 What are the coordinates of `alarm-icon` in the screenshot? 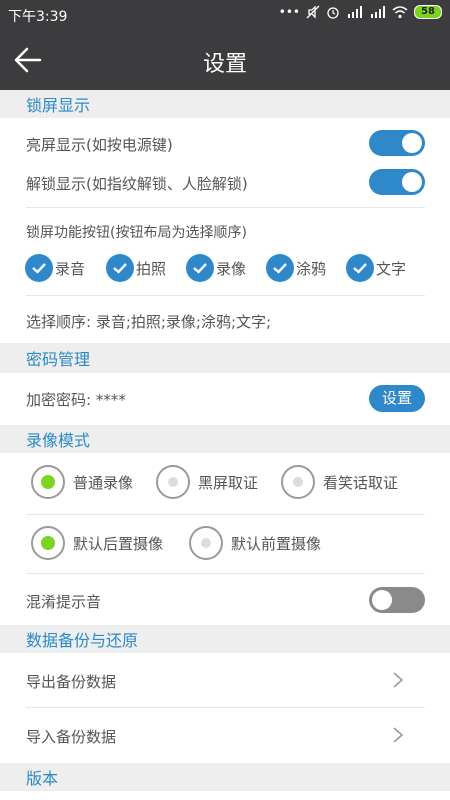 It's located at (333, 13).